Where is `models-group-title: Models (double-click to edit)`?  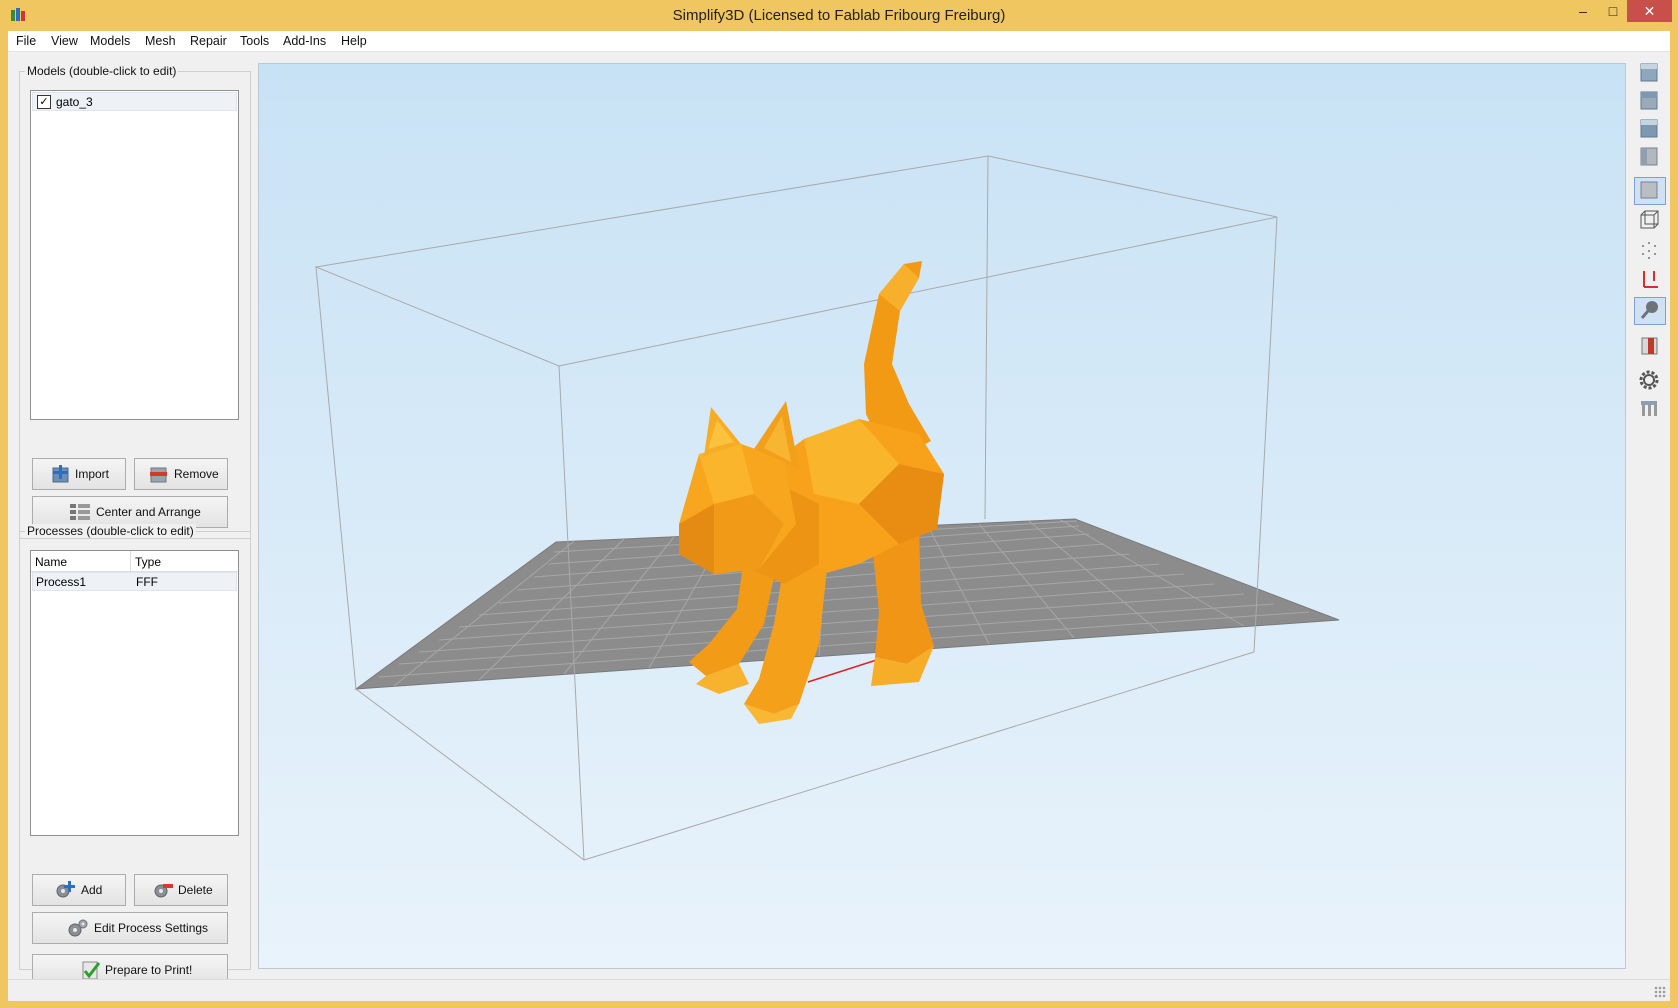
models-group-title: Models (double-click to edit) is located at coordinates (102, 71).